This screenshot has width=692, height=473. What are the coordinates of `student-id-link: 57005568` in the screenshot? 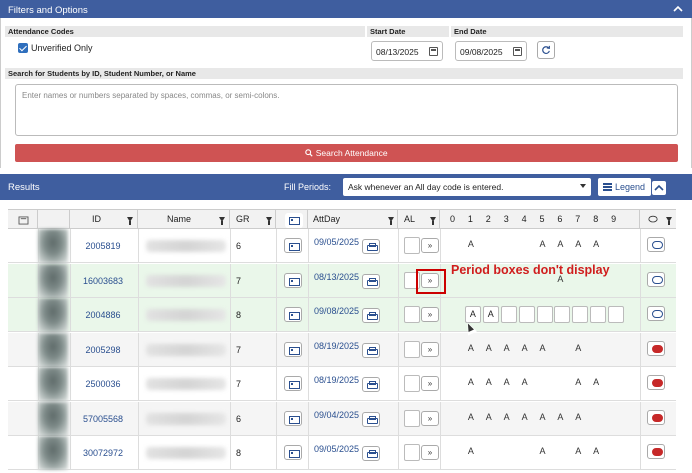 It's located at (103, 419).